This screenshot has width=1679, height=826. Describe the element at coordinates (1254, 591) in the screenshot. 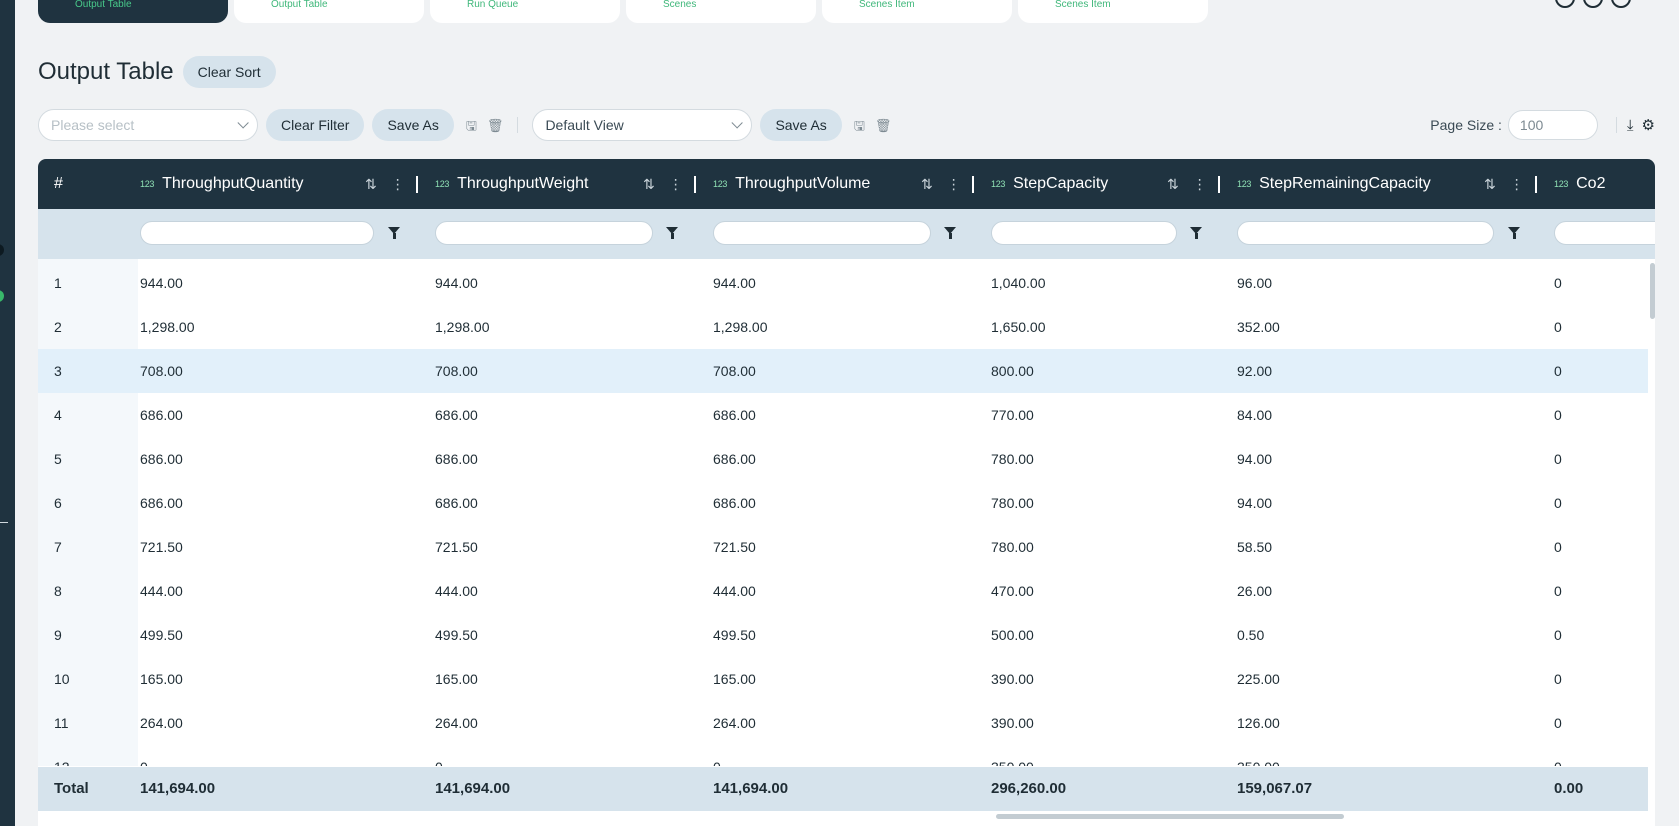

I see `table-cell: 26.00` at that location.